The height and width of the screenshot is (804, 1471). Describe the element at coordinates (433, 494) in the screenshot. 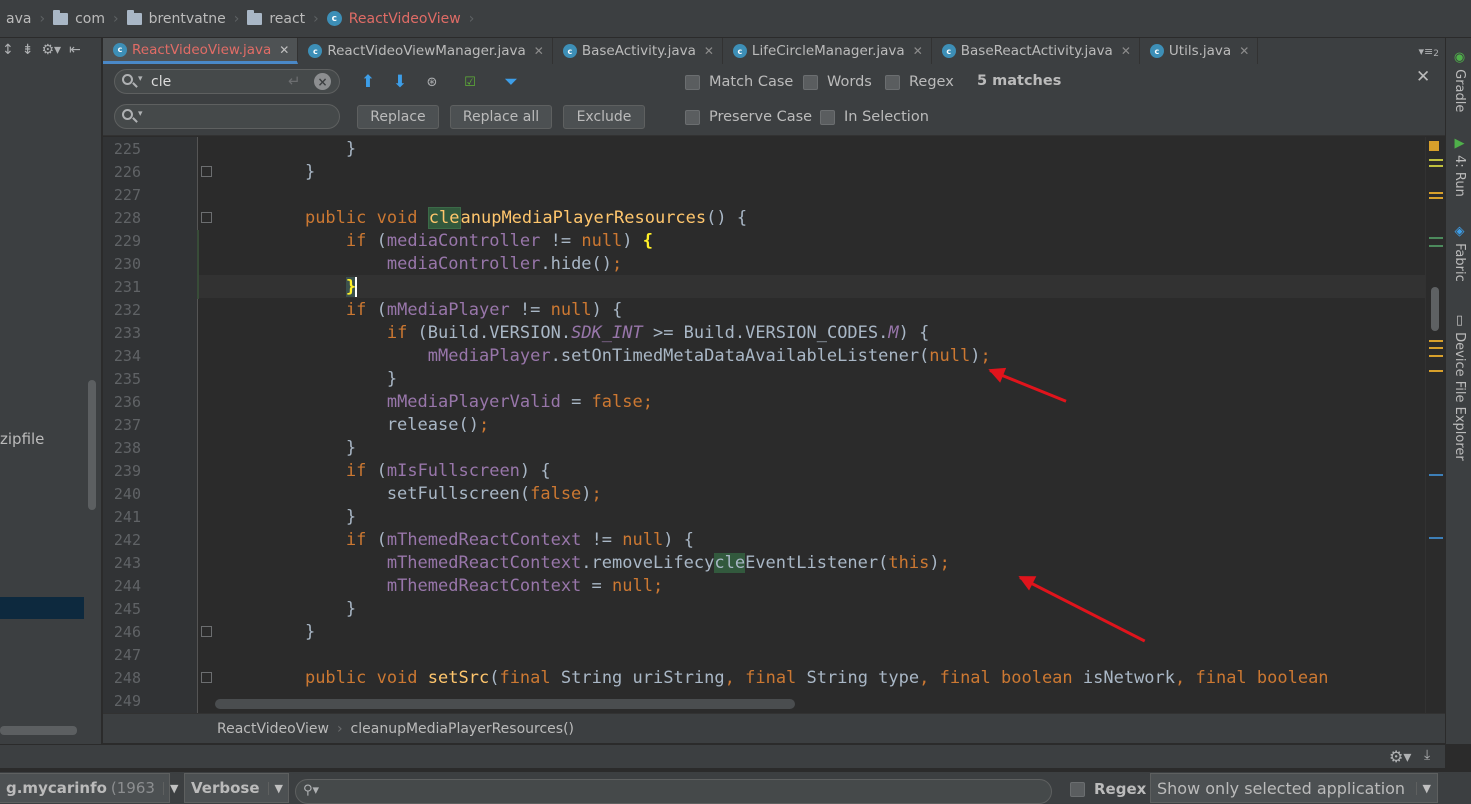

I see `code-line: setFullscreen(false);` at that location.